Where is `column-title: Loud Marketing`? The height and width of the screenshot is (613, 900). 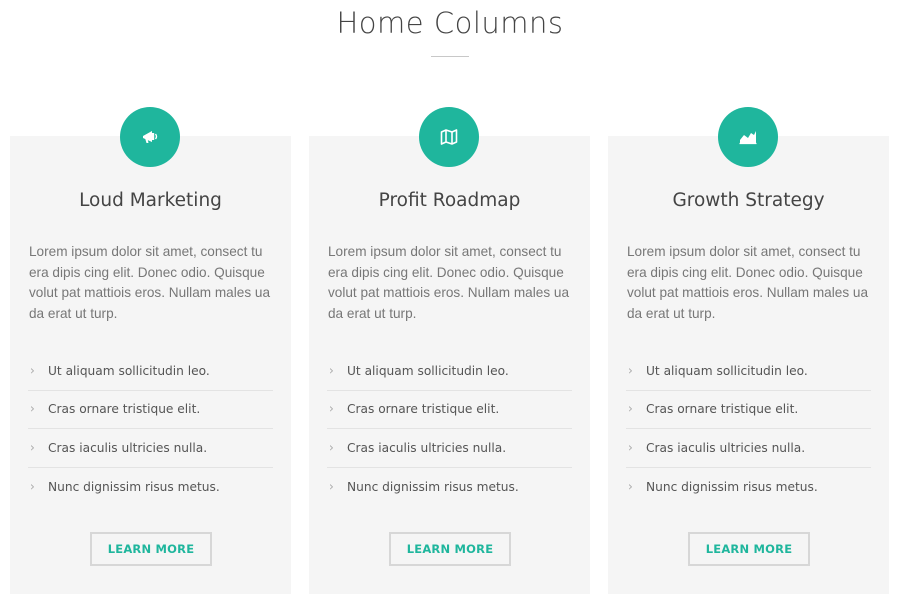
column-title: Loud Marketing is located at coordinates (150, 200).